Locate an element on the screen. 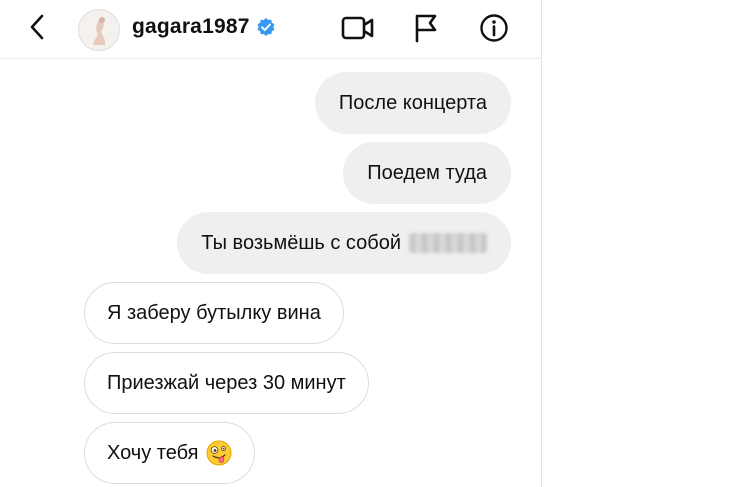 The image size is (730, 487). message-text: Поедем туда is located at coordinates (427, 172).